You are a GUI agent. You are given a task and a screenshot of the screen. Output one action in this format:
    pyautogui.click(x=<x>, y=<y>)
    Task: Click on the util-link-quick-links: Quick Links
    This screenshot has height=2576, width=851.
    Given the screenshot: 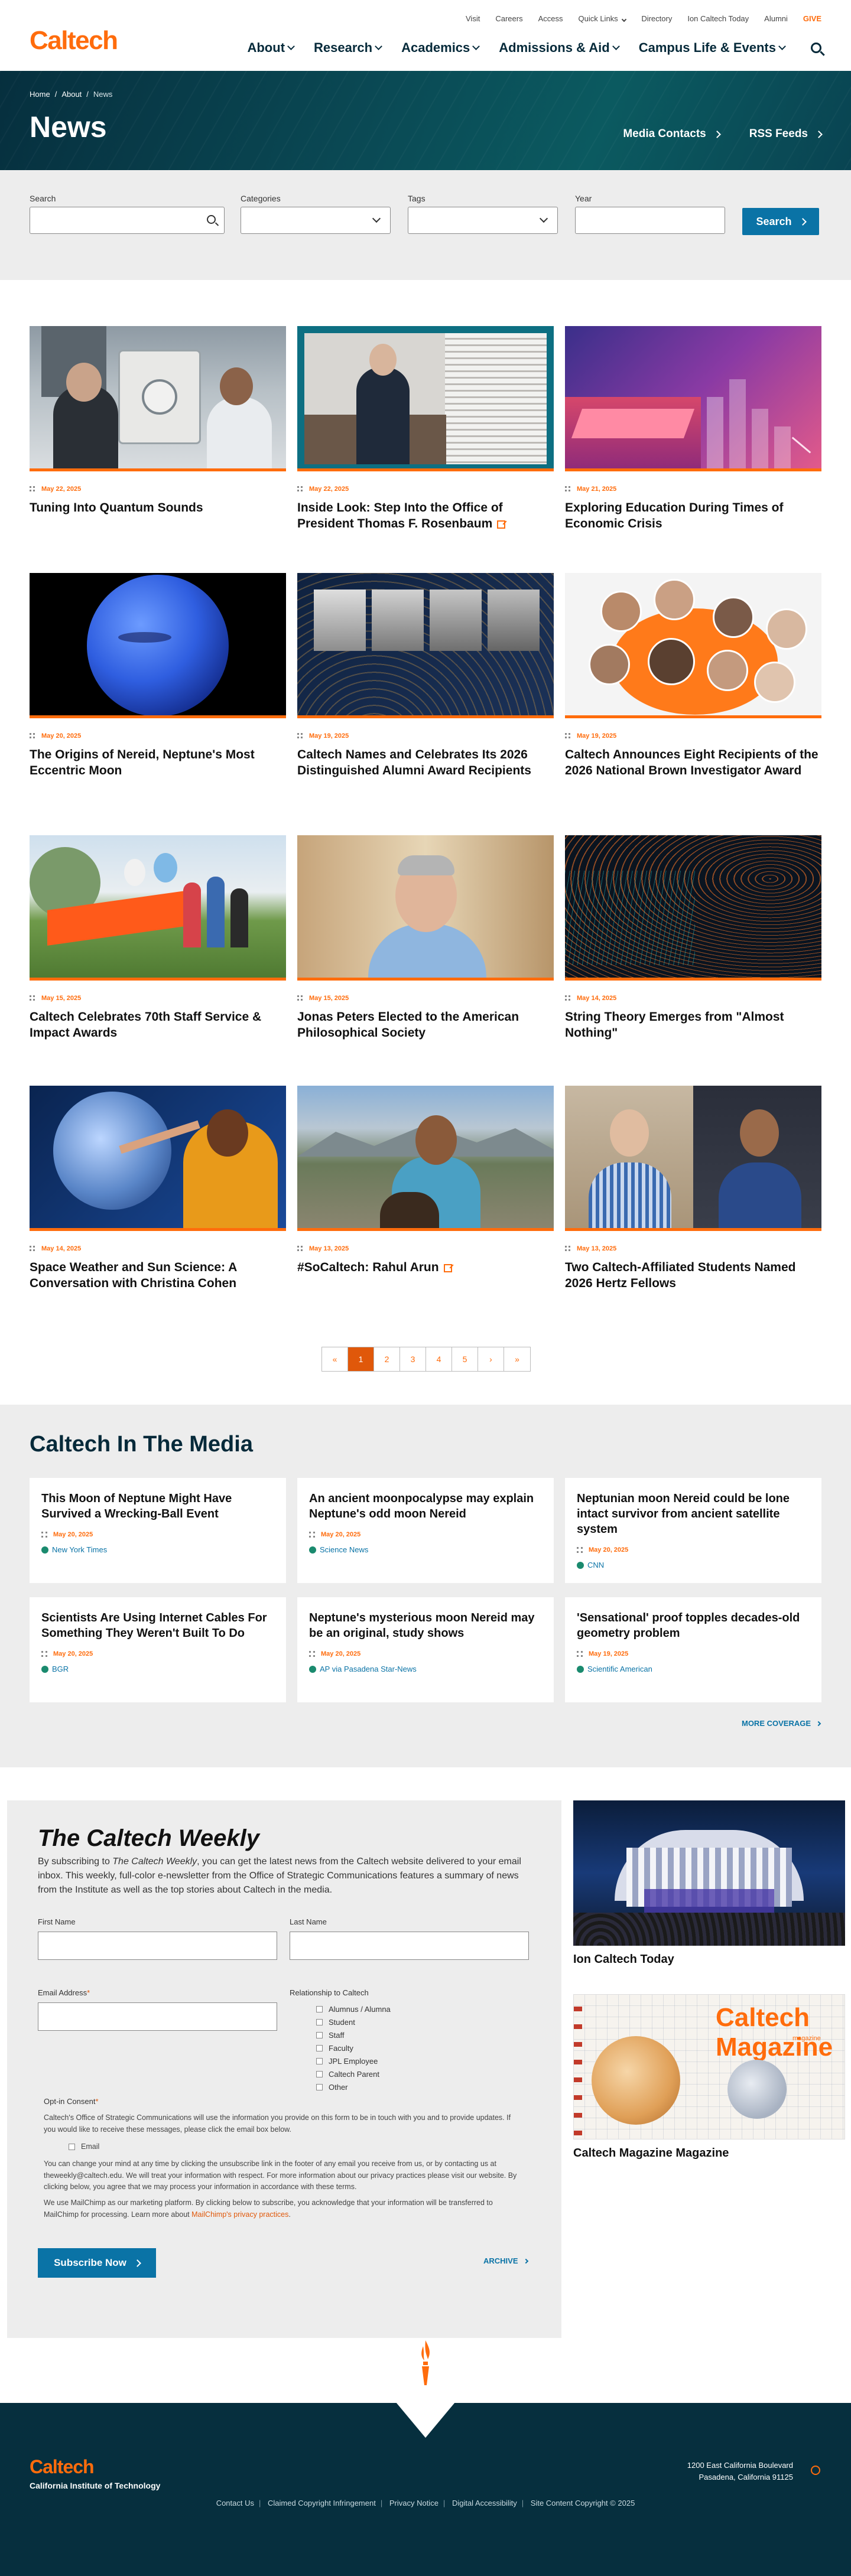 What is the action you would take?
    pyautogui.click(x=602, y=18)
    